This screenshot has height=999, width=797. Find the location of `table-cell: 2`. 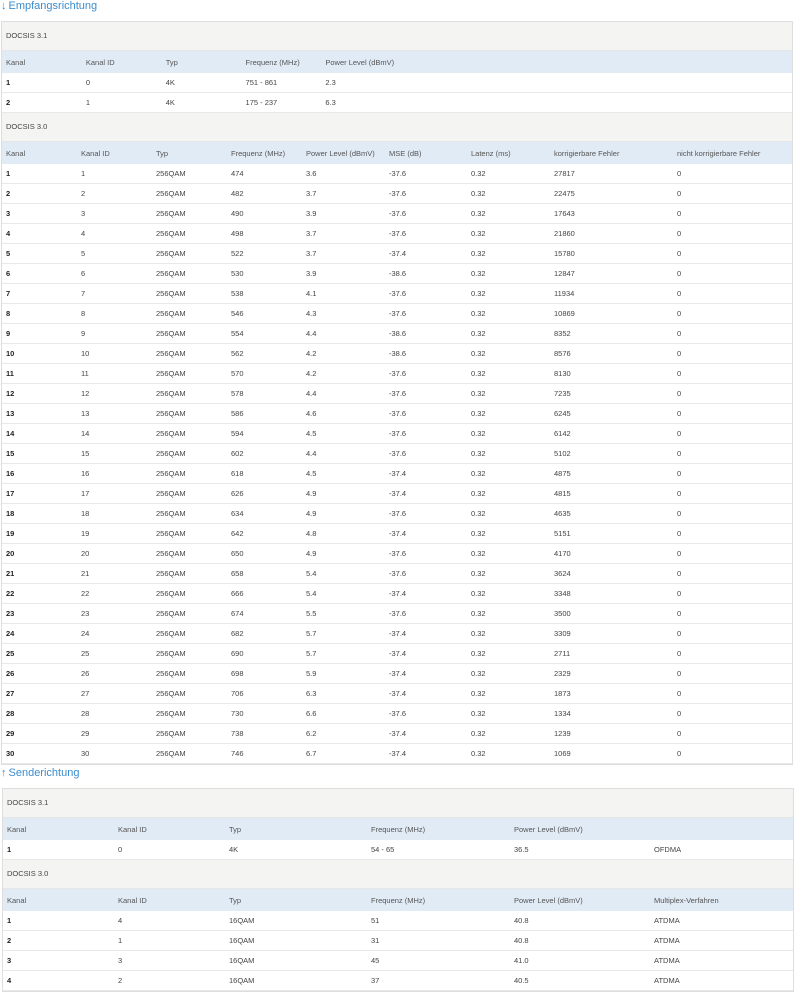

table-cell: 2 is located at coordinates (114, 193).